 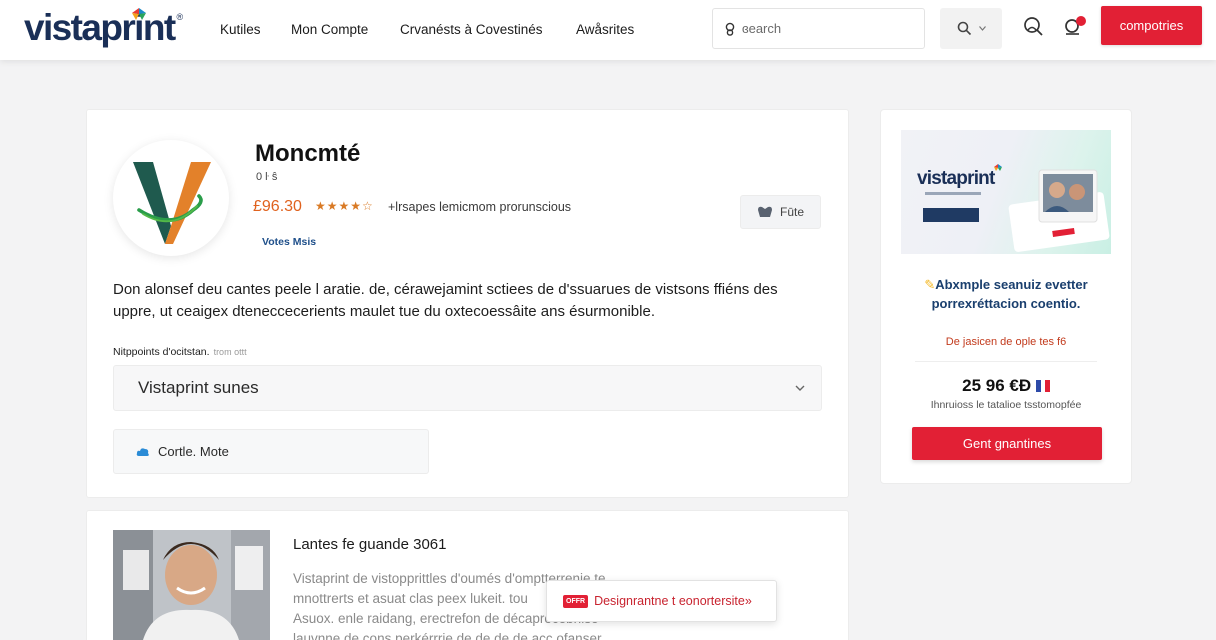 I want to click on brand-avatar, so click(x=171, y=198).